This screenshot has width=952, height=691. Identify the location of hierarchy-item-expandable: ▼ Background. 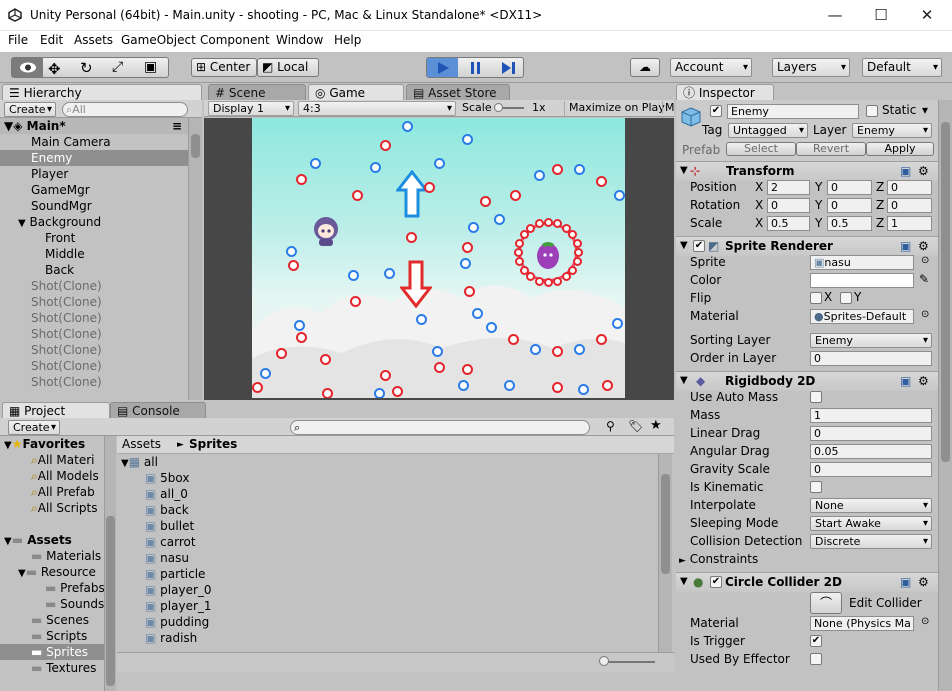
(94, 222).